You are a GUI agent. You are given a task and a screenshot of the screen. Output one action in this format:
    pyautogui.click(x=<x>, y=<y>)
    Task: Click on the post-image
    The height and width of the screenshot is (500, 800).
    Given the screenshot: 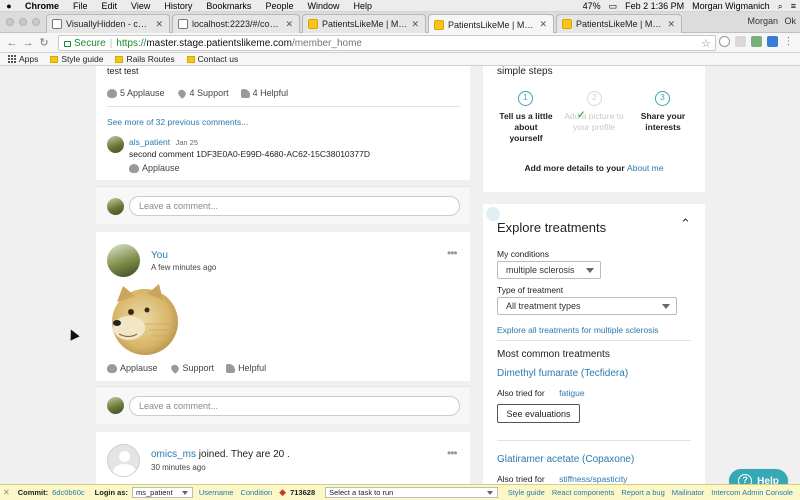 What is the action you would take?
    pyautogui.click(x=143, y=320)
    